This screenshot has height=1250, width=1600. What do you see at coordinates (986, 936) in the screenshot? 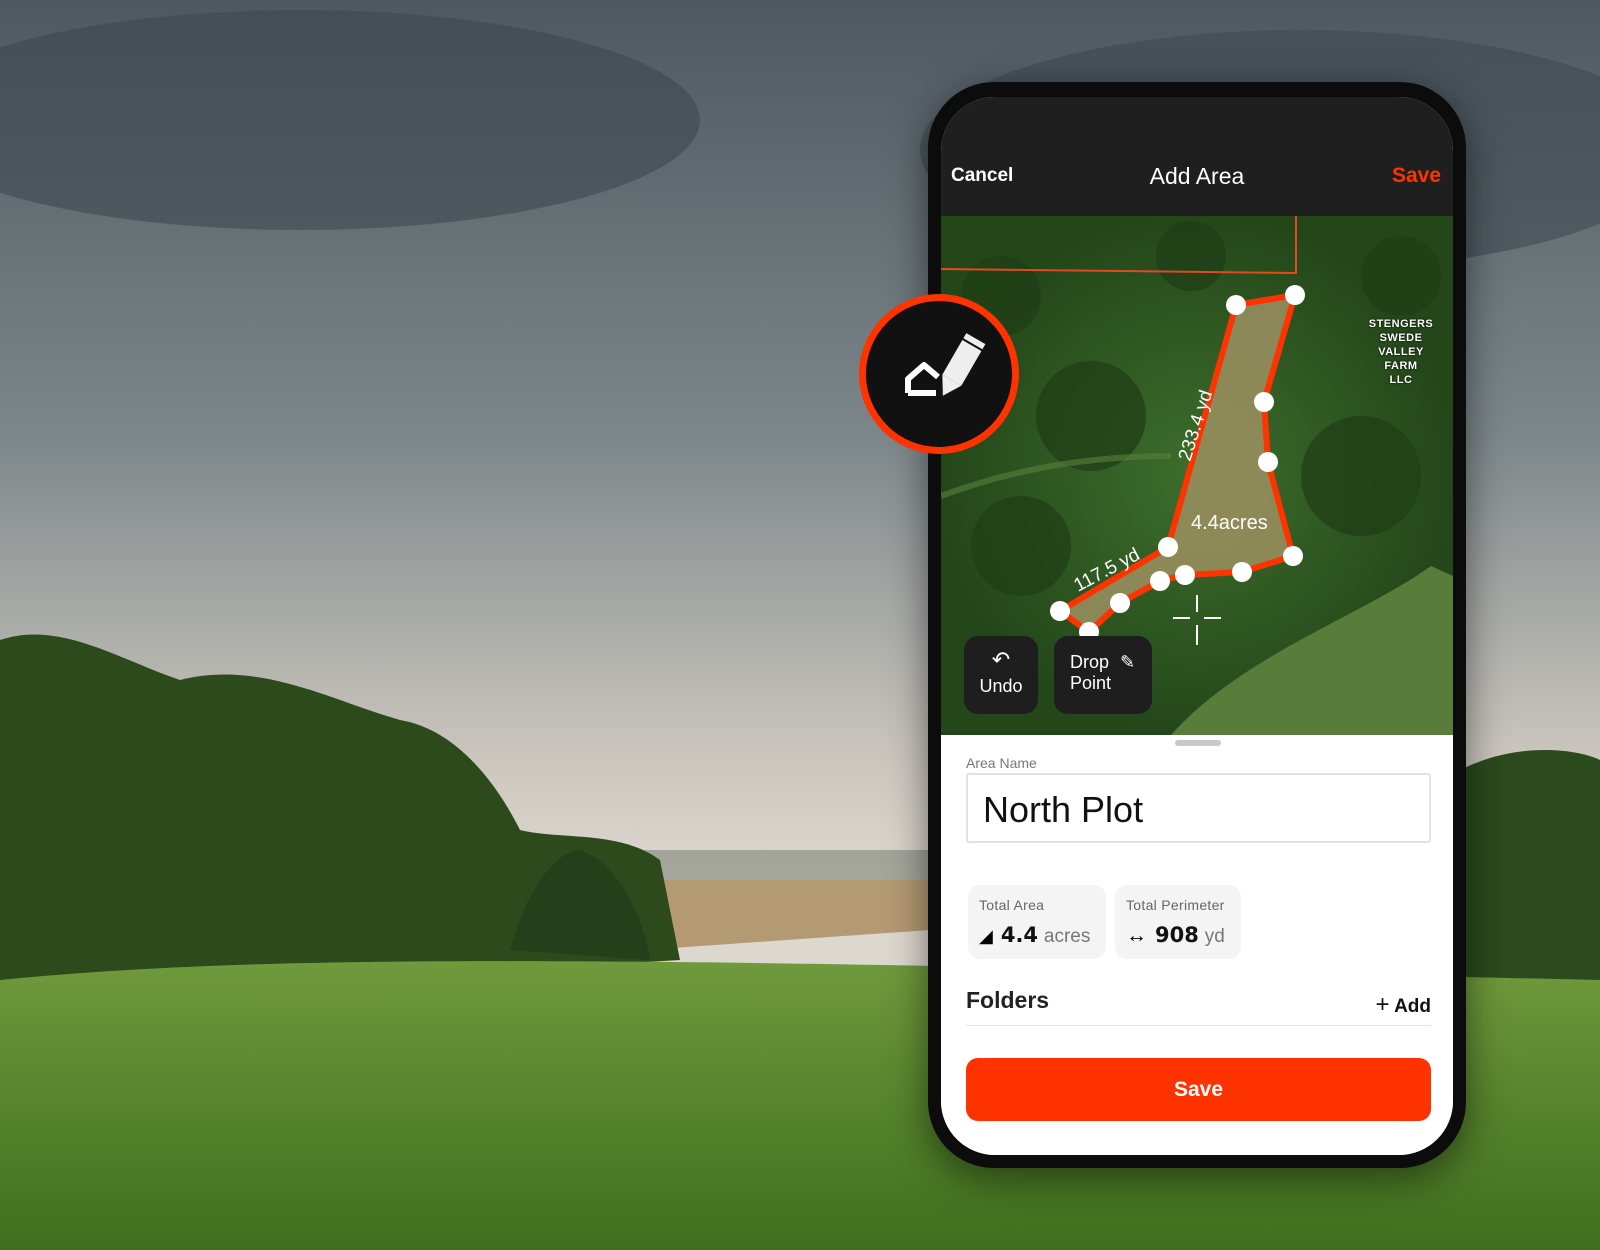
I see `polygon-area-icon: ◢` at bounding box center [986, 936].